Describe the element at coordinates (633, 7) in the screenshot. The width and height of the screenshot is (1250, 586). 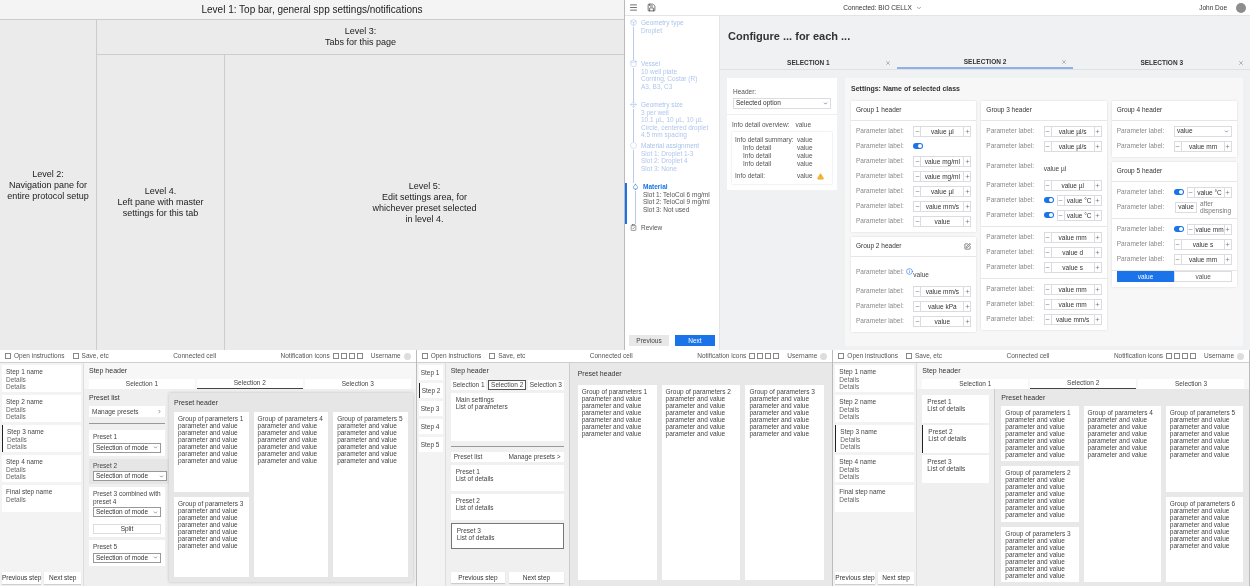
I see `menu-icon` at that location.